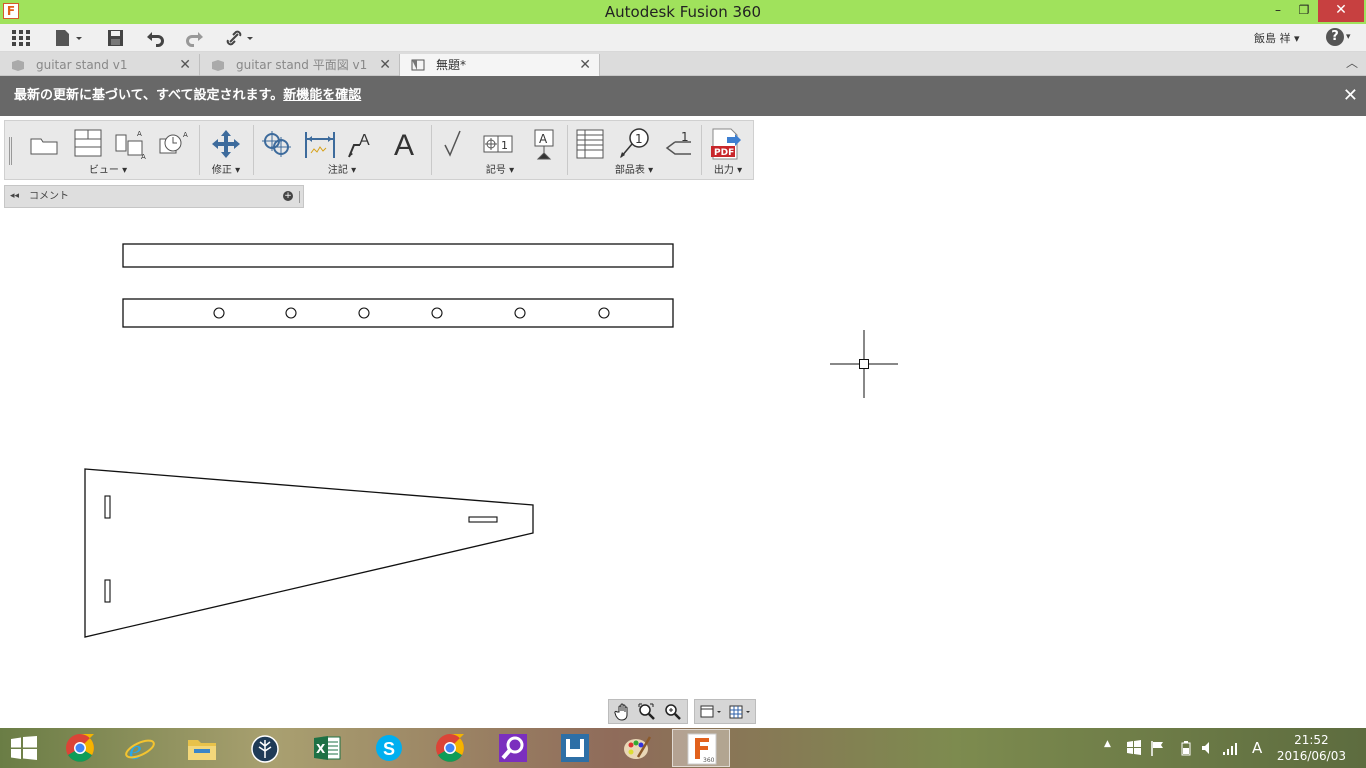 This screenshot has height=768, width=1366. Describe the element at coordinates (203, 748) in the screenshot. I see `explorer-taskbar-button` at that location.